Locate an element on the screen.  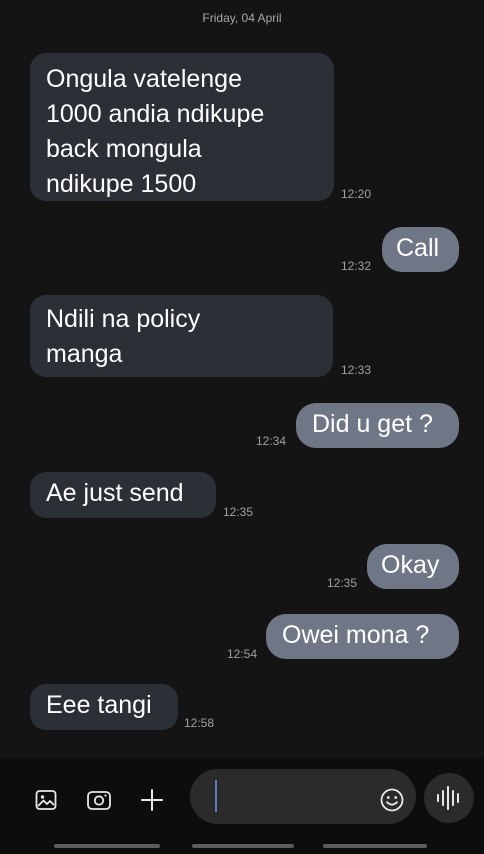
voice-wave-icon is located at coordinates (448, 798).